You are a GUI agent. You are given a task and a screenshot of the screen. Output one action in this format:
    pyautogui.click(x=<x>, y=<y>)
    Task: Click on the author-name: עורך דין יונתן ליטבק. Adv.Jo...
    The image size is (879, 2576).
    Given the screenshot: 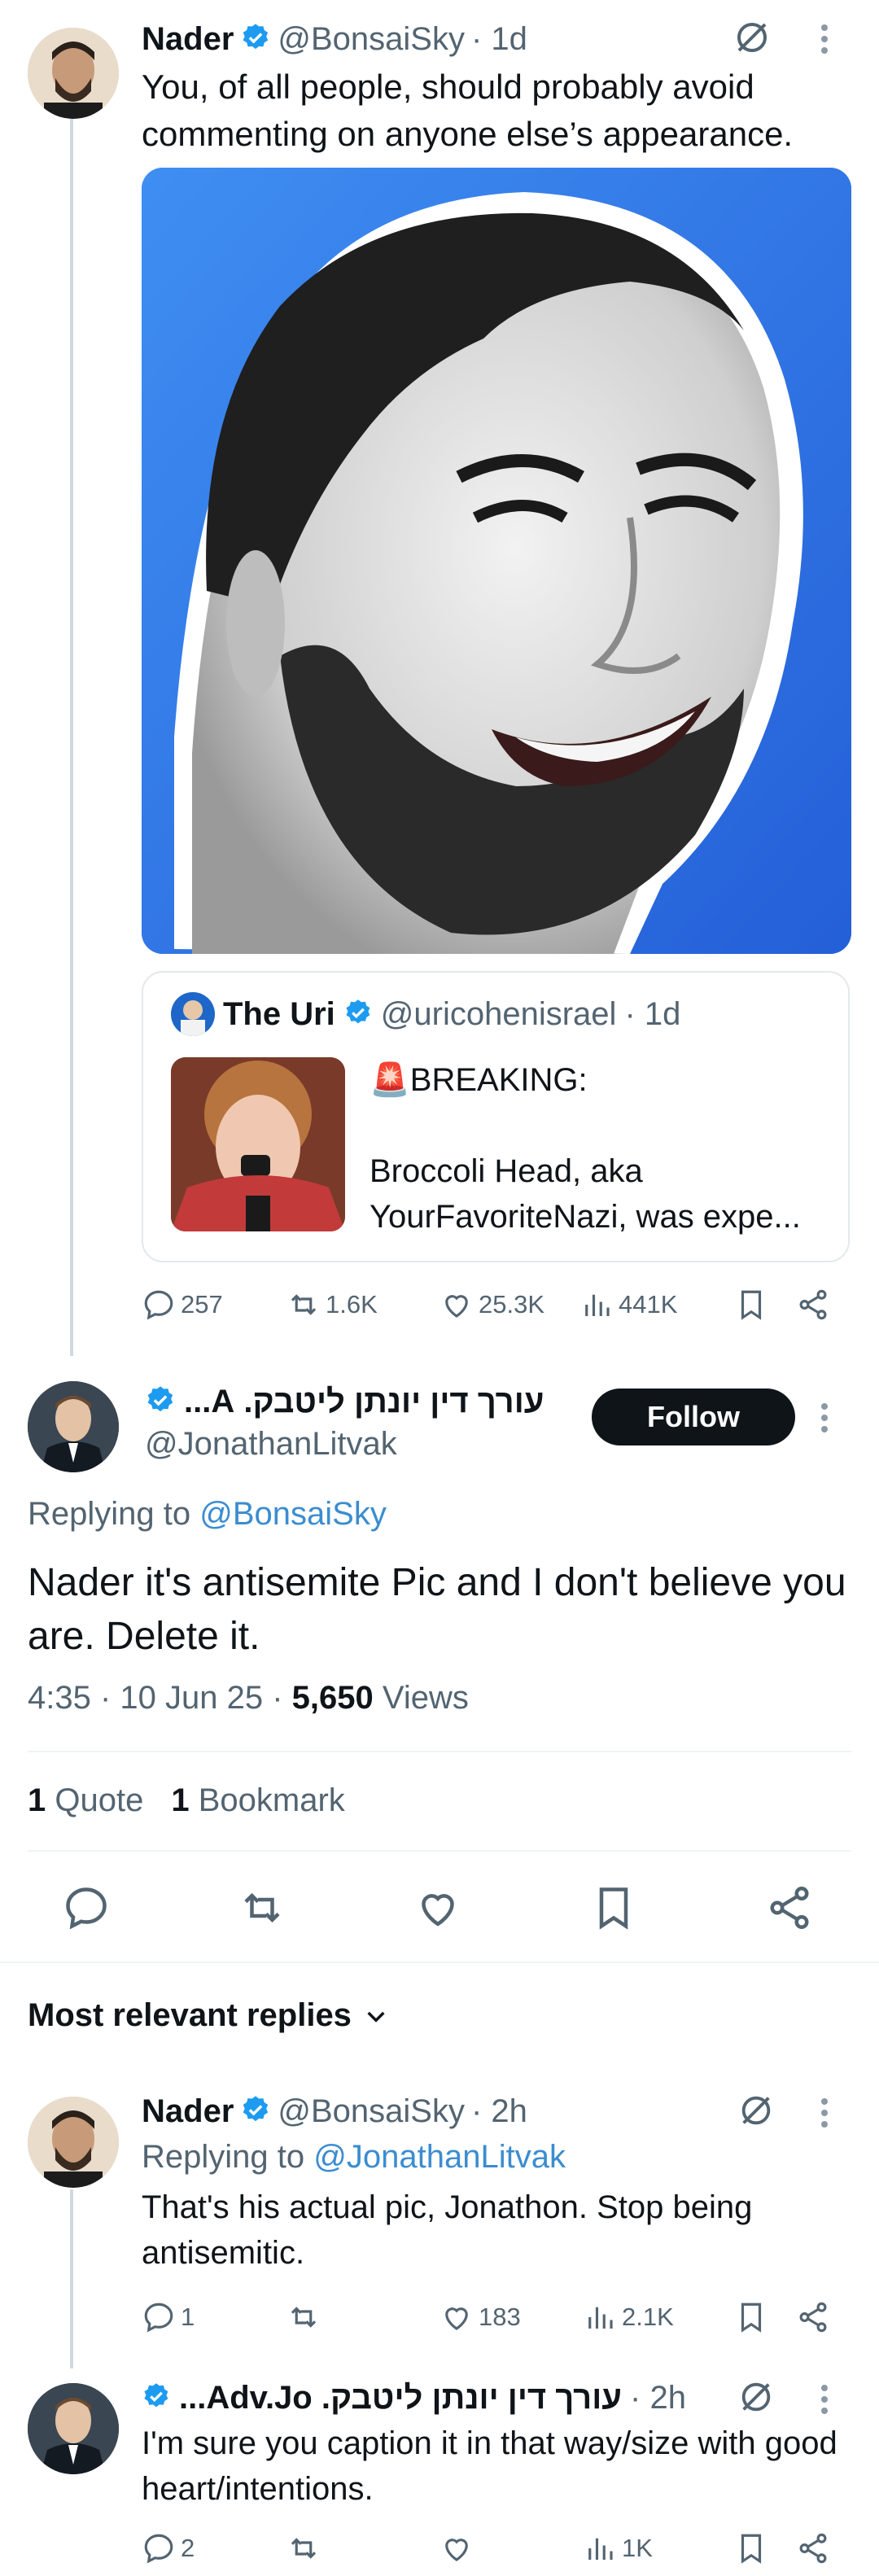 What is the action you would take?
    pyautogui.click(x=400, y=2398)
    